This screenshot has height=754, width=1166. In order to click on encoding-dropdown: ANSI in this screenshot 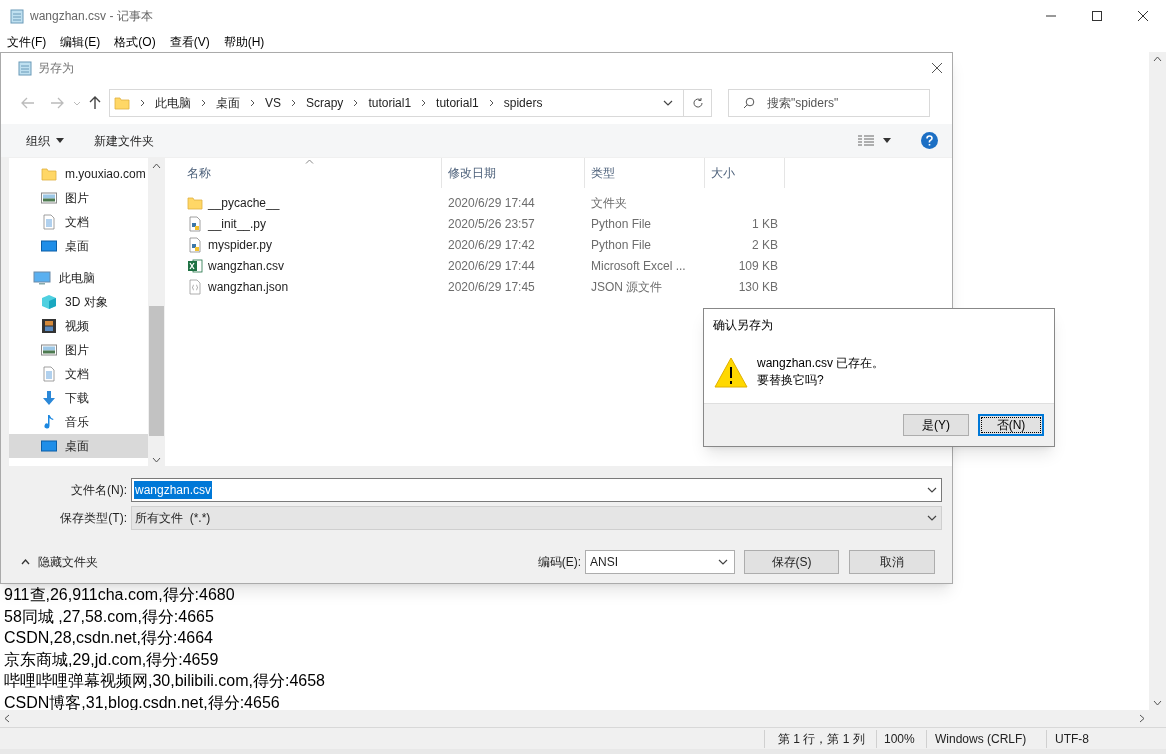, I will do `click(660, 562)`.